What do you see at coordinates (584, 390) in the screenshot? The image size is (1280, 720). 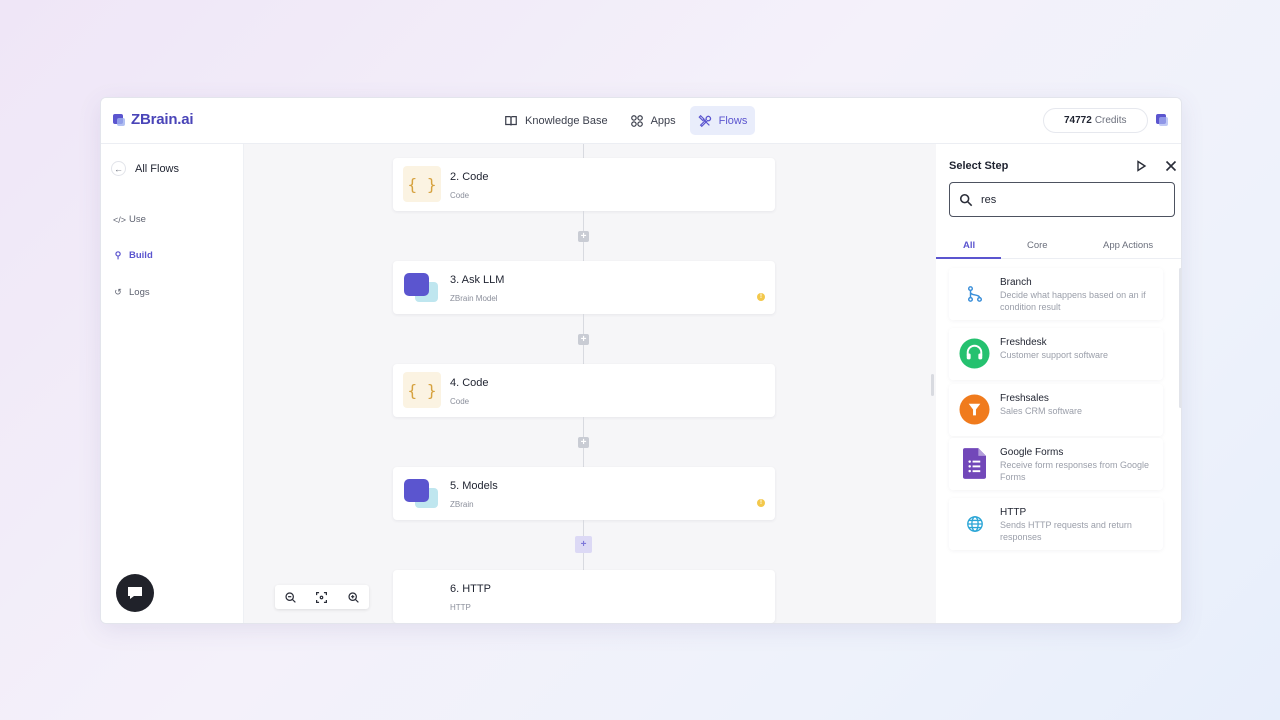 I see `step-card-code: { } 4. Code Code` at bounding box center [584, 390].